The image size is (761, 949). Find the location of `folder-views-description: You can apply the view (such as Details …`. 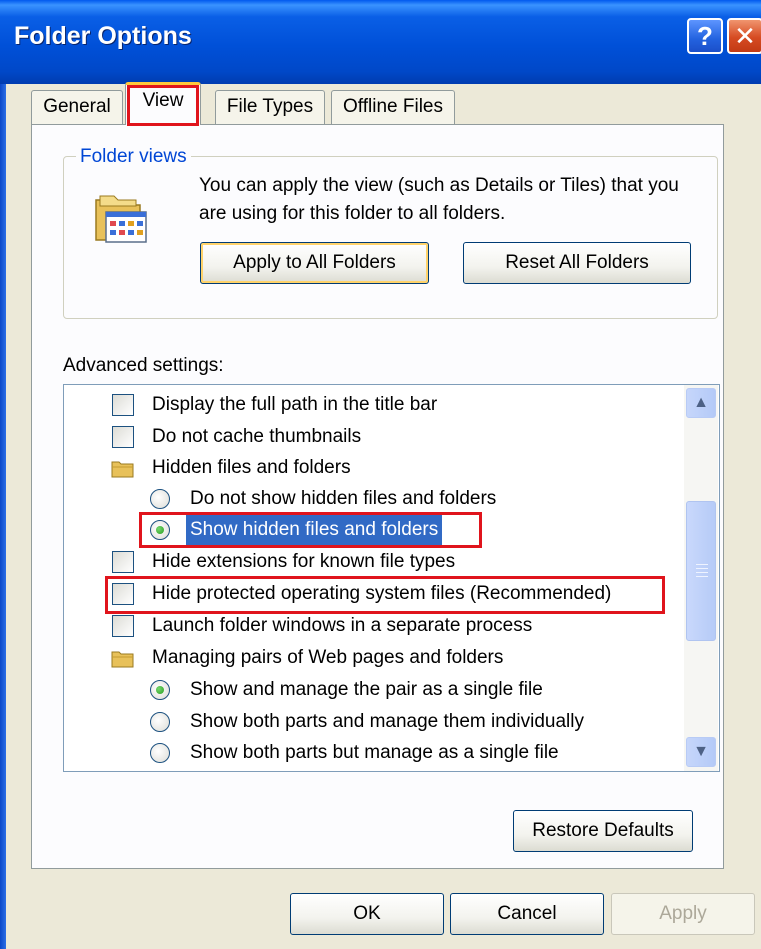

folder-views-description: You can apply the view (such as Details … is located at coordinates (439, 199).